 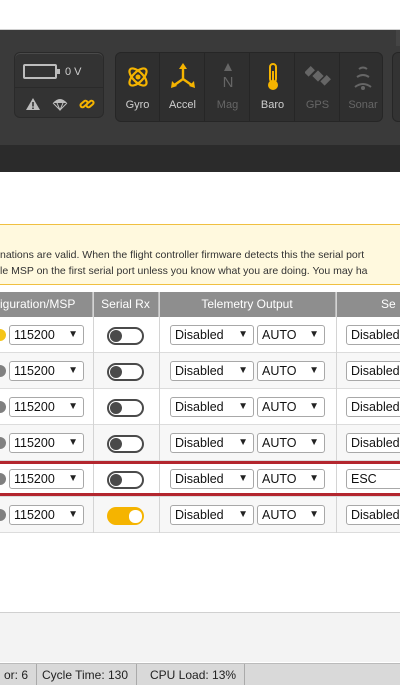 I want to click on top-strip, so click(x=200, y=15).